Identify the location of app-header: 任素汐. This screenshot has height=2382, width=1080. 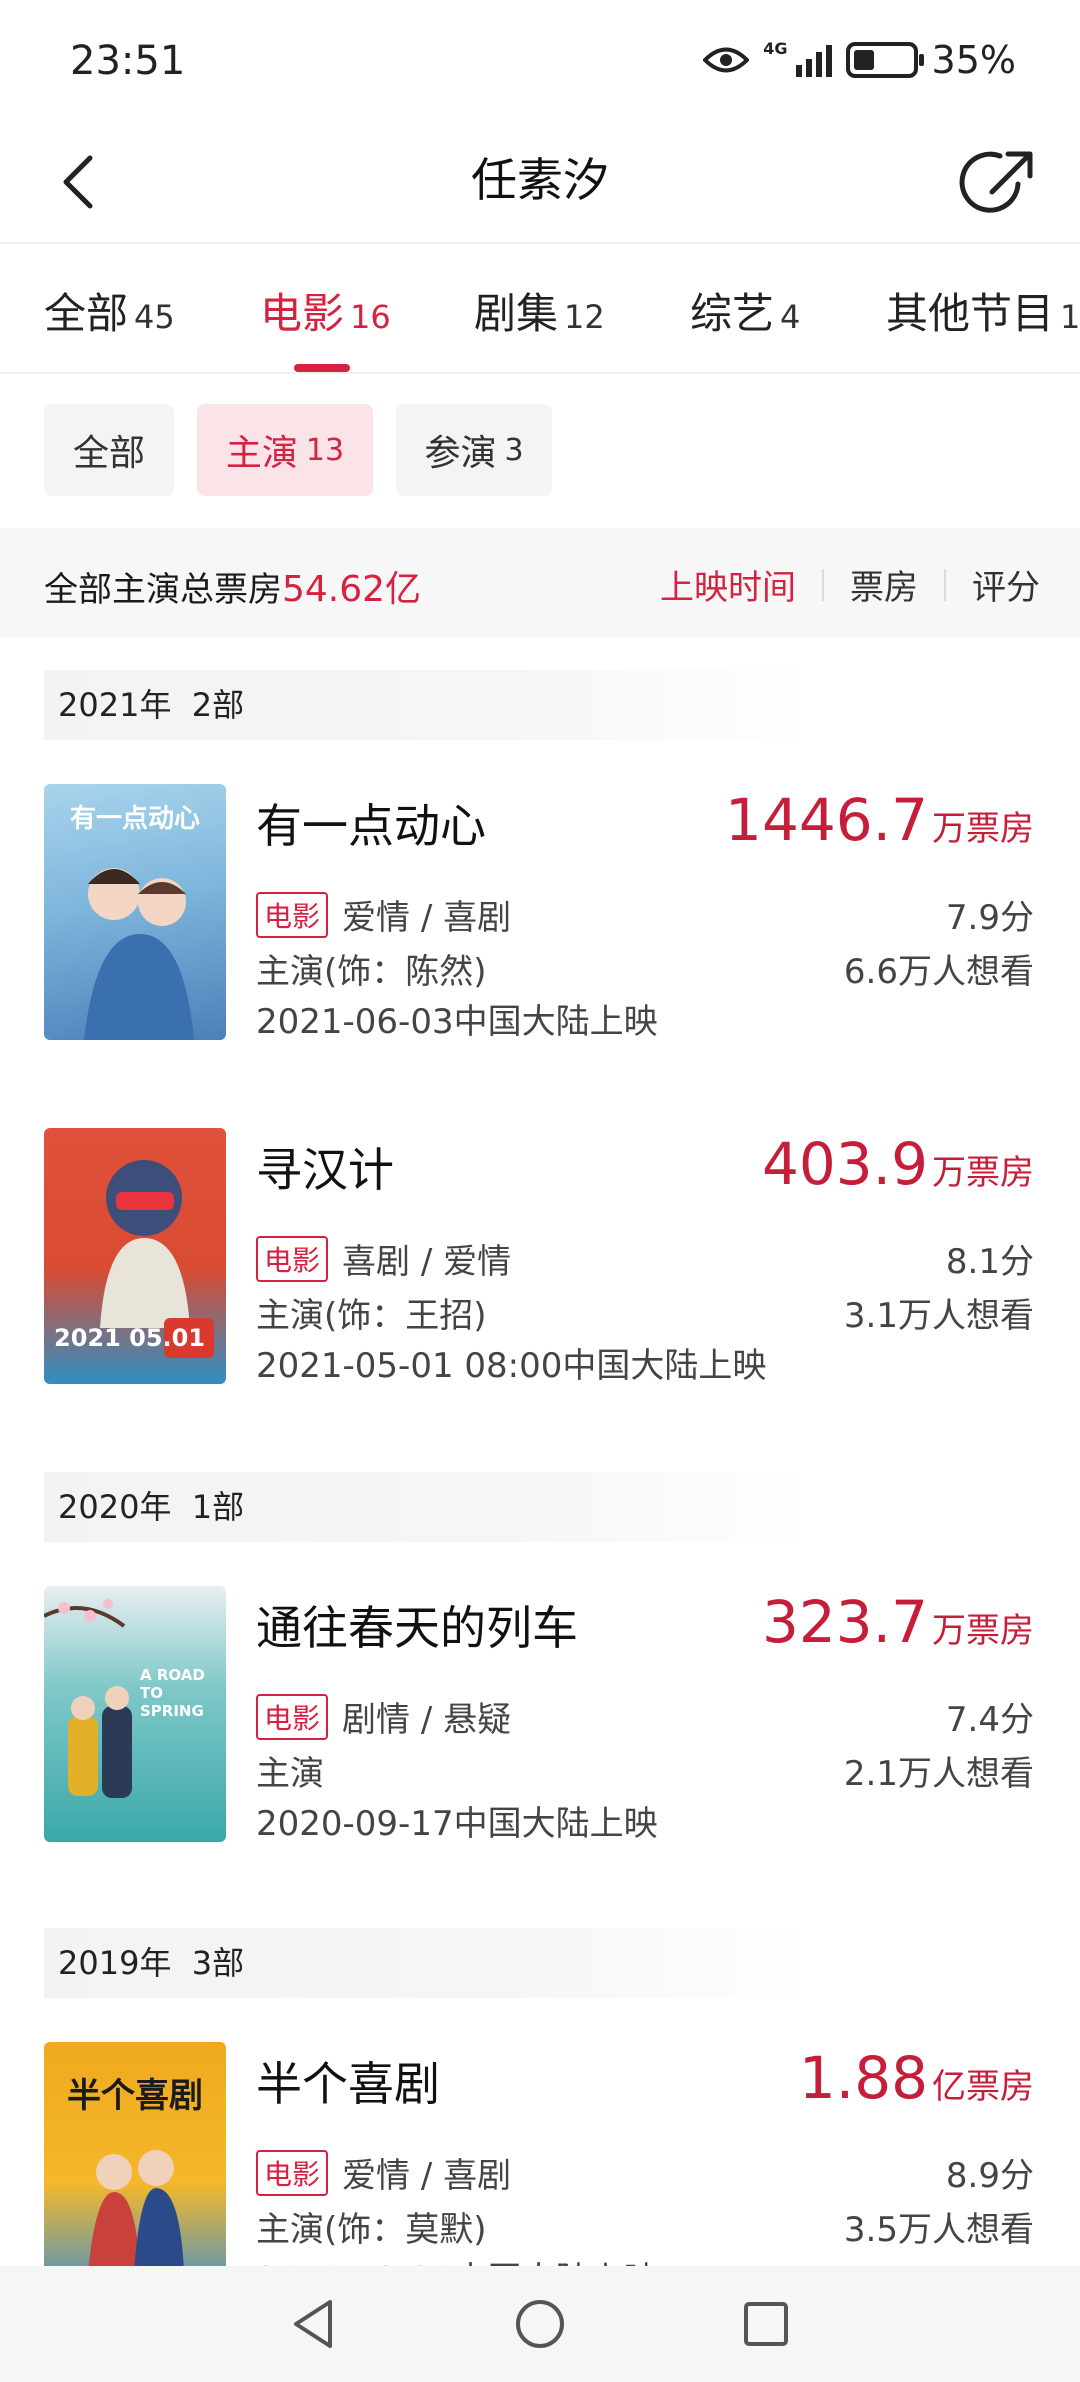
(540, 182).